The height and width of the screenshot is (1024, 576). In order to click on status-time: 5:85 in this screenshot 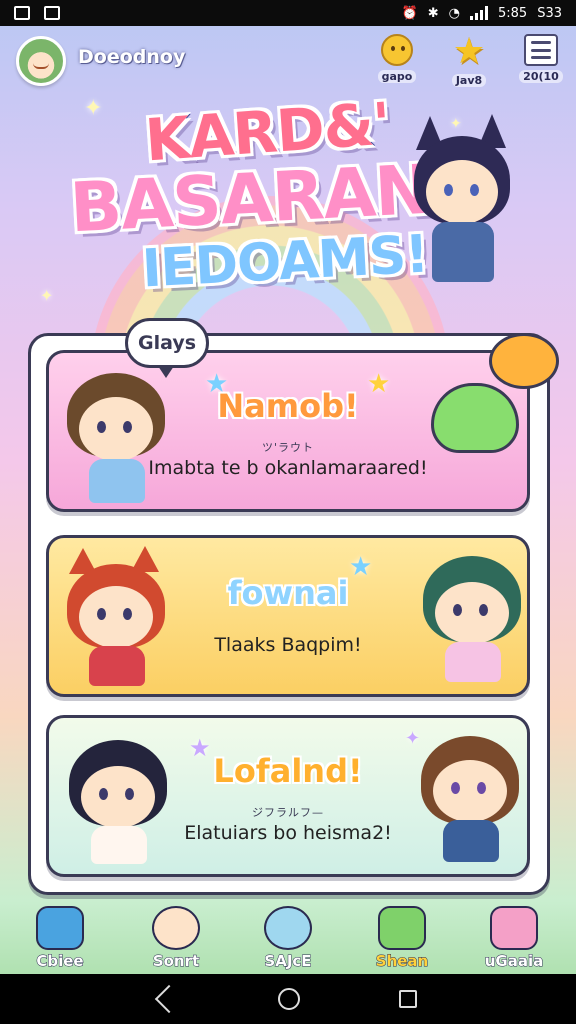, I will do `click(513, 13)`.